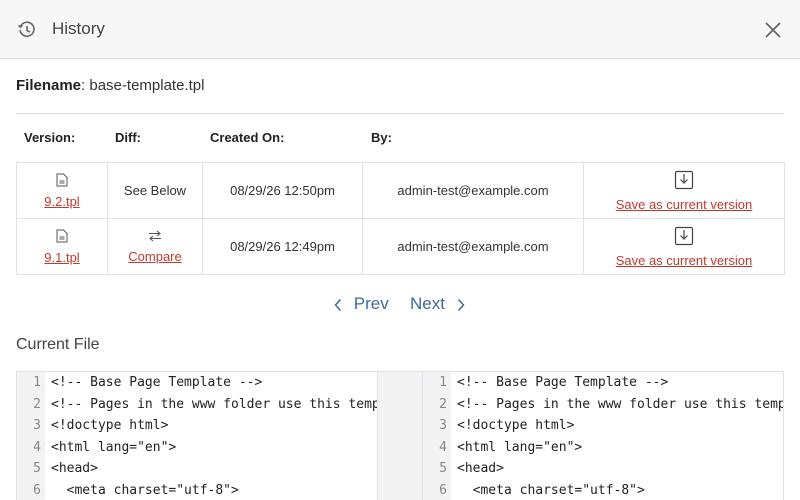 This screenshot has height=500, width=800. What do you see at coordinates (282, 190) in the screenshot?
I see `created-on-value: 08/29/26 12:50pm` at bounding box center [282, 190].